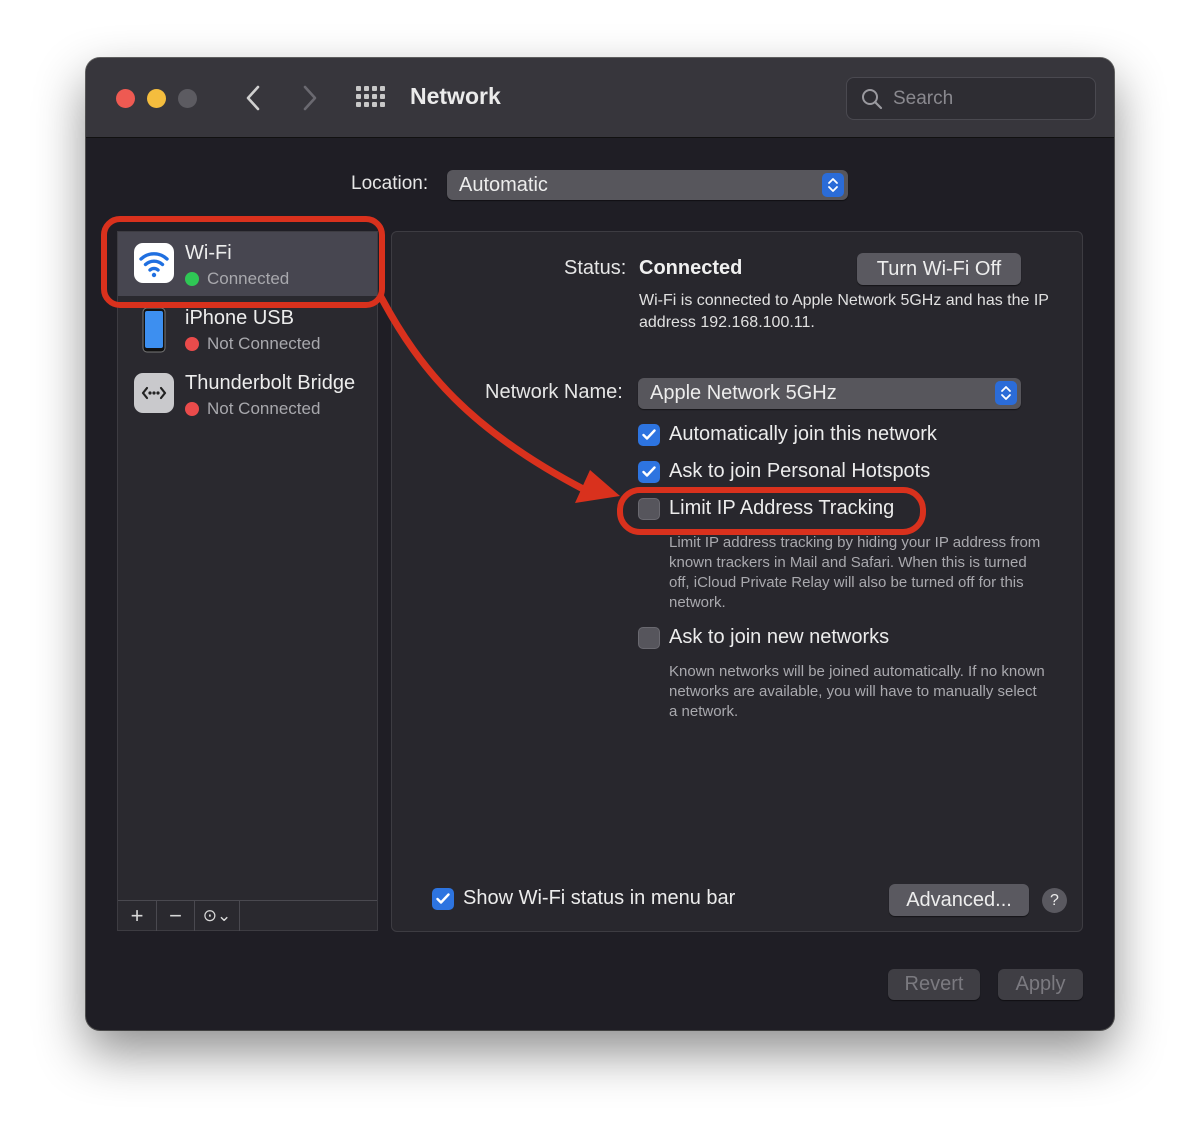 This screenshot has width=1200, height=1145. Describe the element at coordinates (595, 268) in the screenshot. I see `status-label: Status:` at that location.